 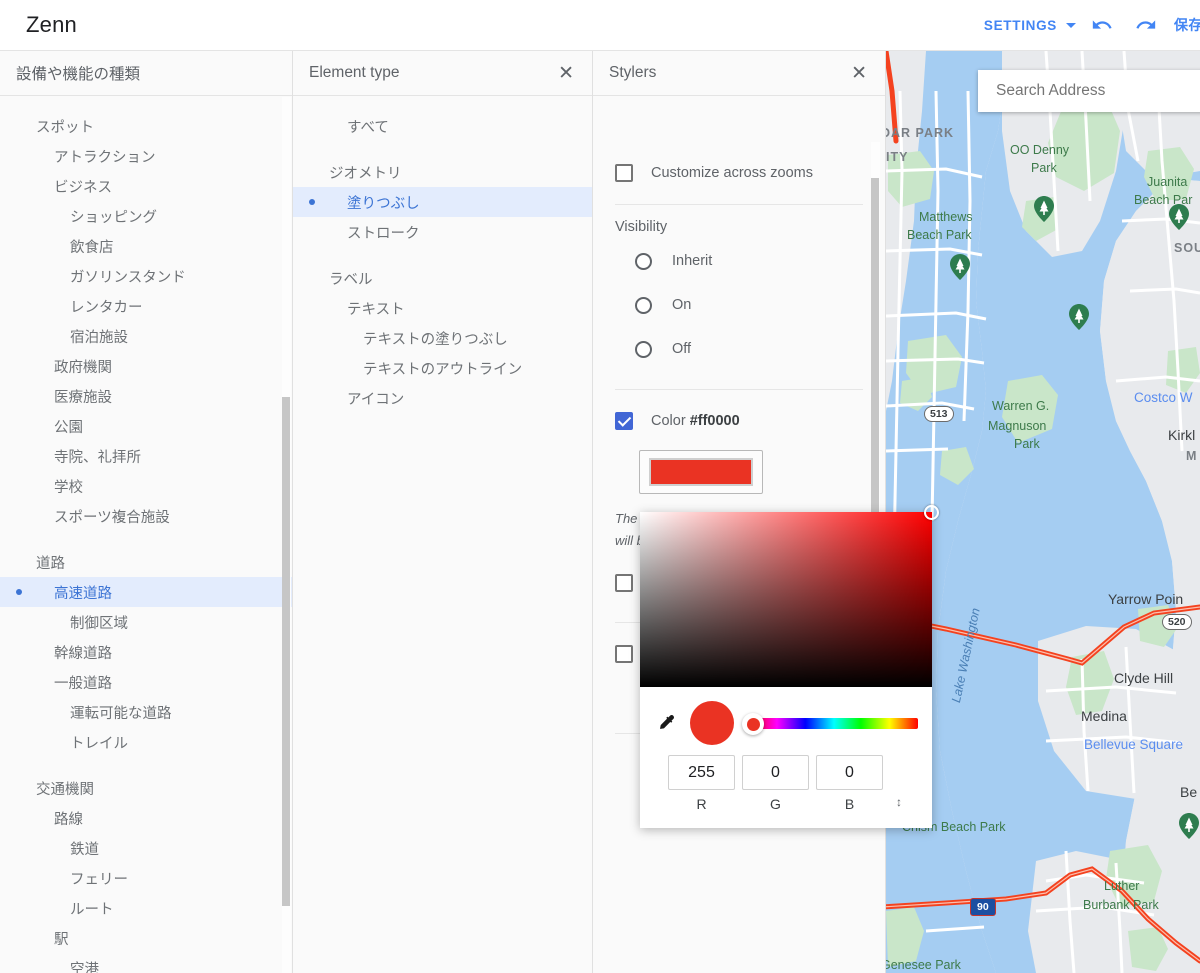 What do you see at coordinates (146, 938) in the screenshot?
I see `feature-type-item: 駅` at bounding box center [146, 938].